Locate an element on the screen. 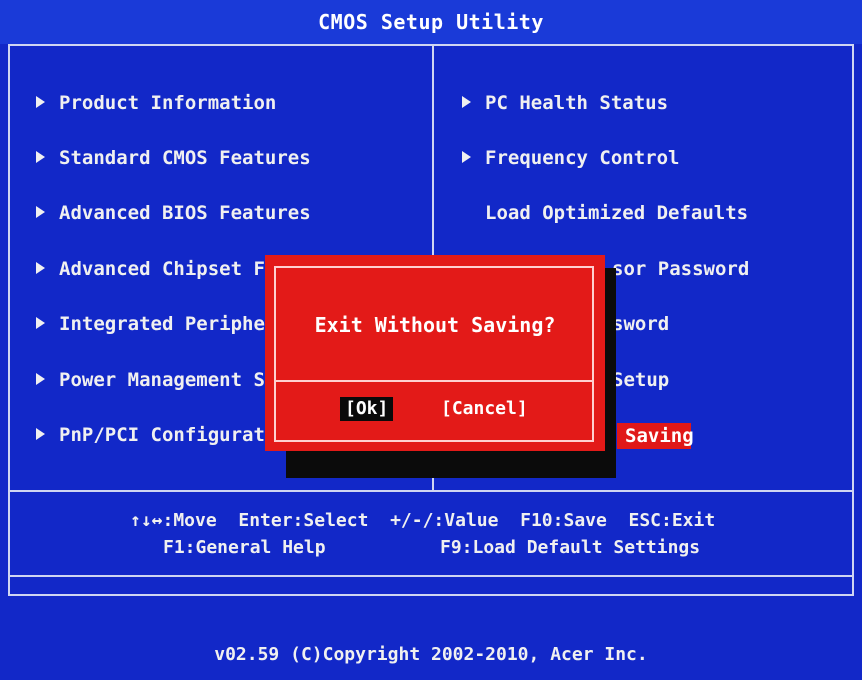 The image size is (862, 680). exit-confirm-dialog: Exit Without Saving? [Ok] [Cancel] is located at coordinates (435, 353).